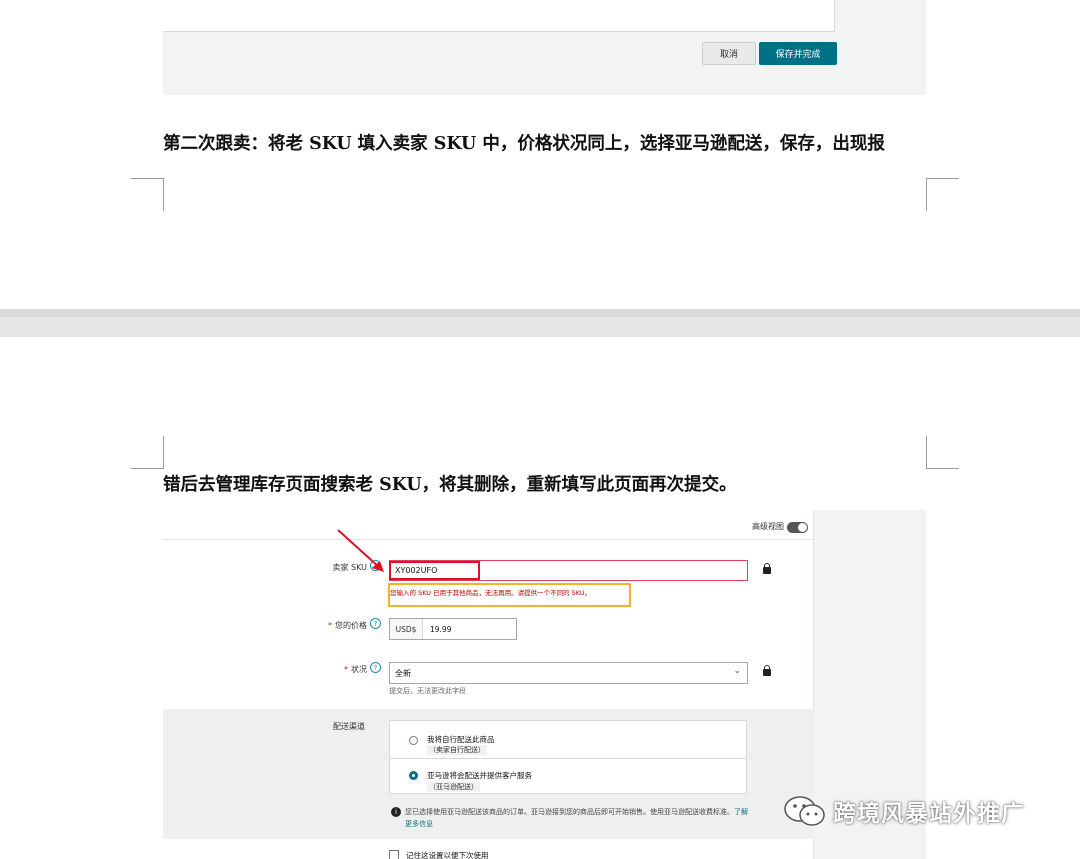 Image resolution: width=1080 pixels, height=859 pixels. Describe the element at coordinates (499, 16) in the screenshot. I see `form-card-top` at that location.